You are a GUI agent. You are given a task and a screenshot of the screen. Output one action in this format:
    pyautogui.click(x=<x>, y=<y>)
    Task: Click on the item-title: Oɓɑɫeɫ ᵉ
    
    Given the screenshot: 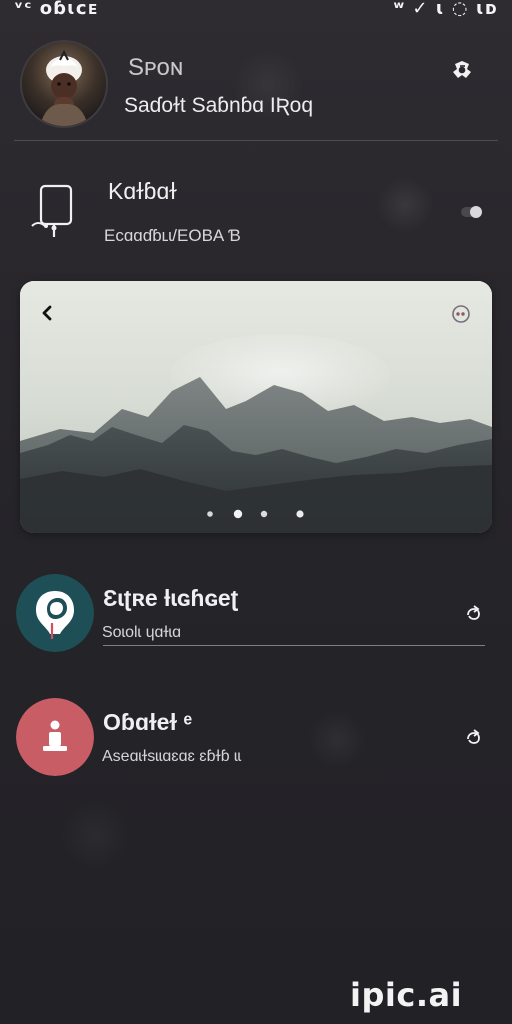 What is the action you would take?
    pyautogui.click(x=148, y=722)
    